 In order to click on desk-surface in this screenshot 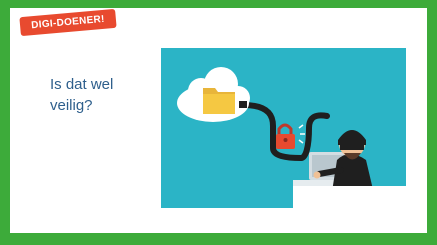, I will do `click(349, 197)`.